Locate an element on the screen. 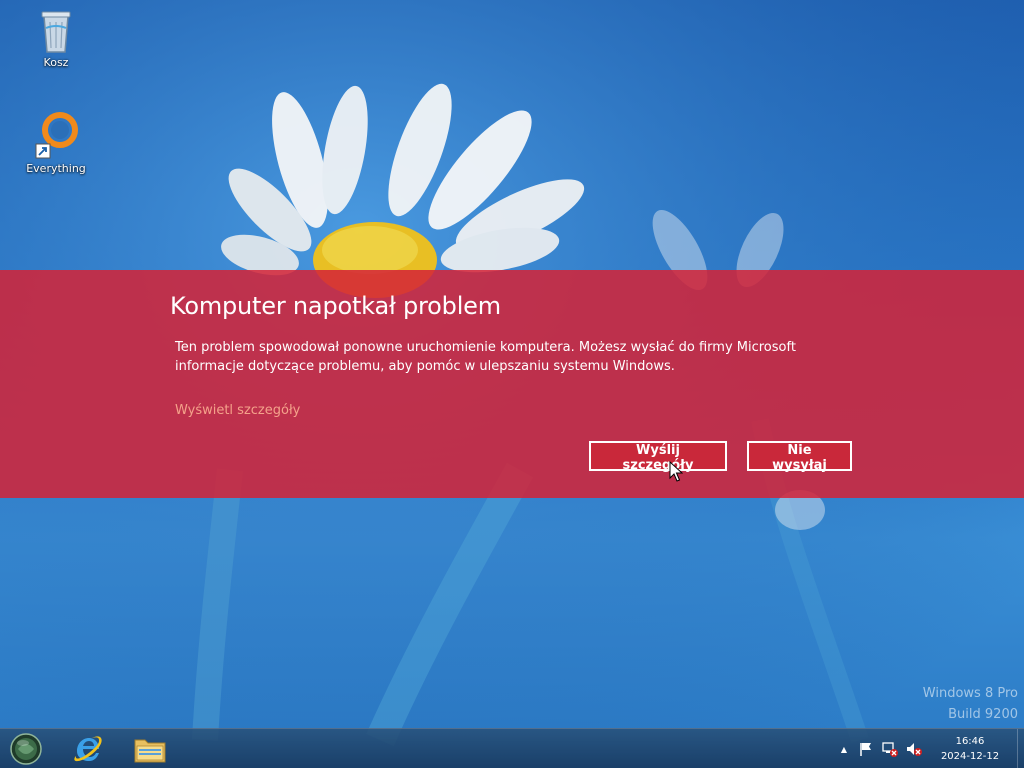 This screenshot has width=1024, height=768. taskbar: ▲ 16:46 2024-12-12 is located at coordinates (512, 748).